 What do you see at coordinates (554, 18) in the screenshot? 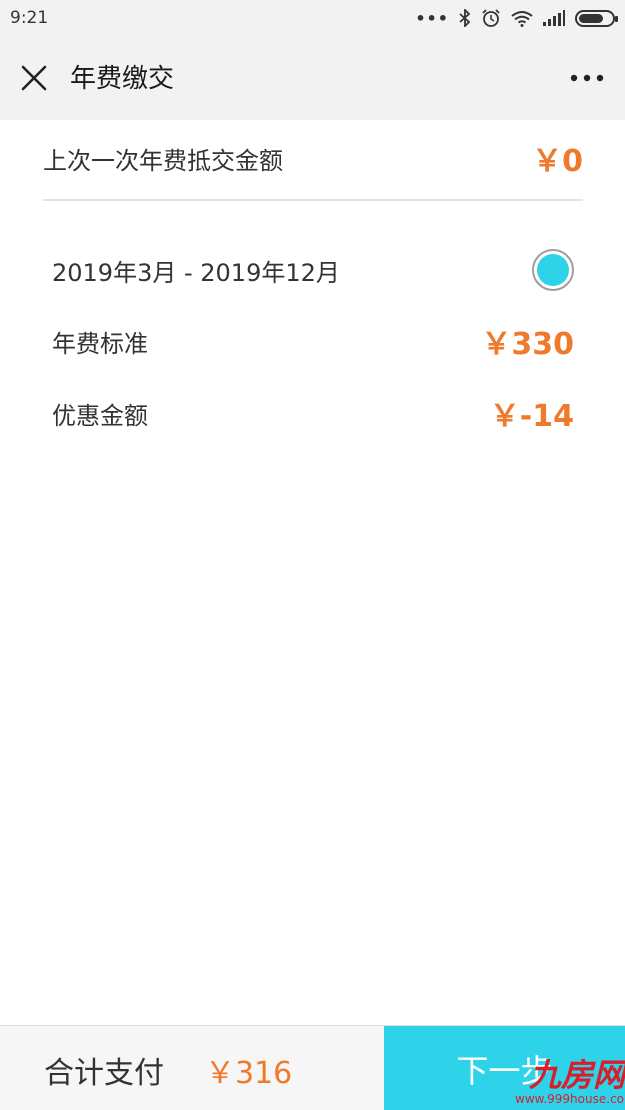
I see `signal-icon` at bounding box center [554, 18].